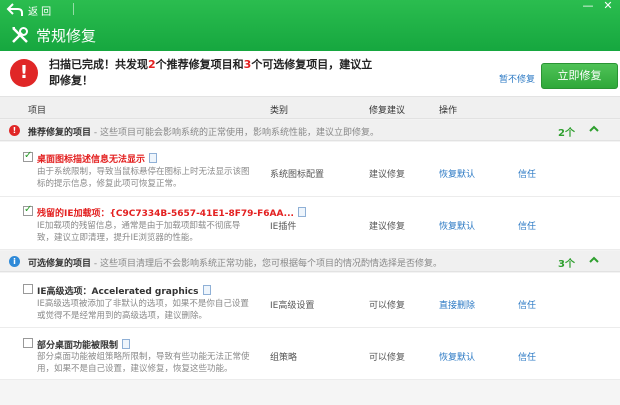 Image resolution: width=620 pixels, height=405 pixels. I want to click on back-arrow-icon, so click(14, 9).